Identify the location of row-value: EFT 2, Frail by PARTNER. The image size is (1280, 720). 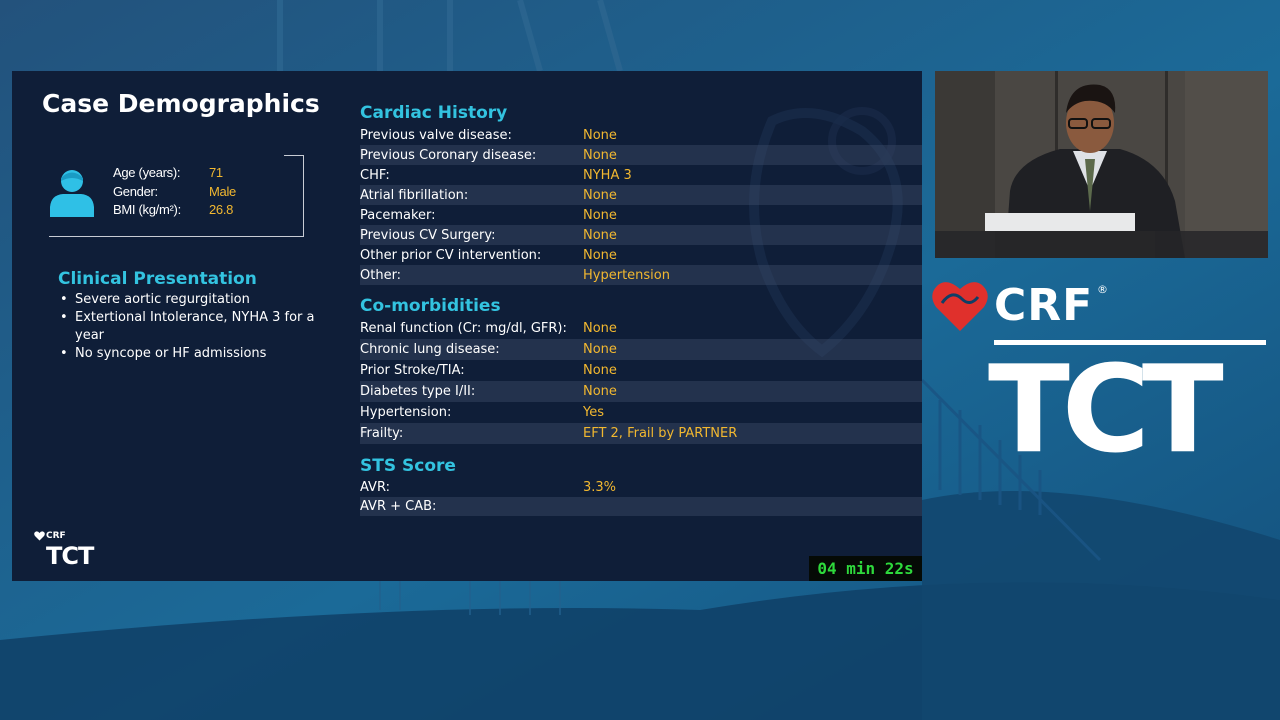
(660, 433).